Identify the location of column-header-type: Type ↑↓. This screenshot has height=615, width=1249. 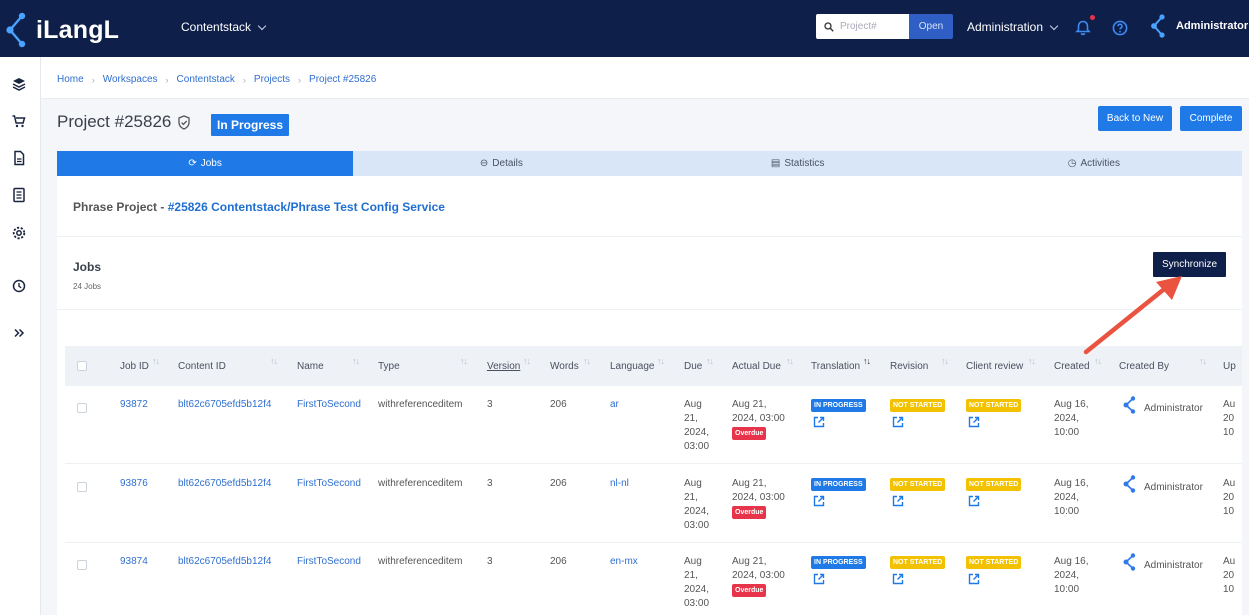
(423, 366).